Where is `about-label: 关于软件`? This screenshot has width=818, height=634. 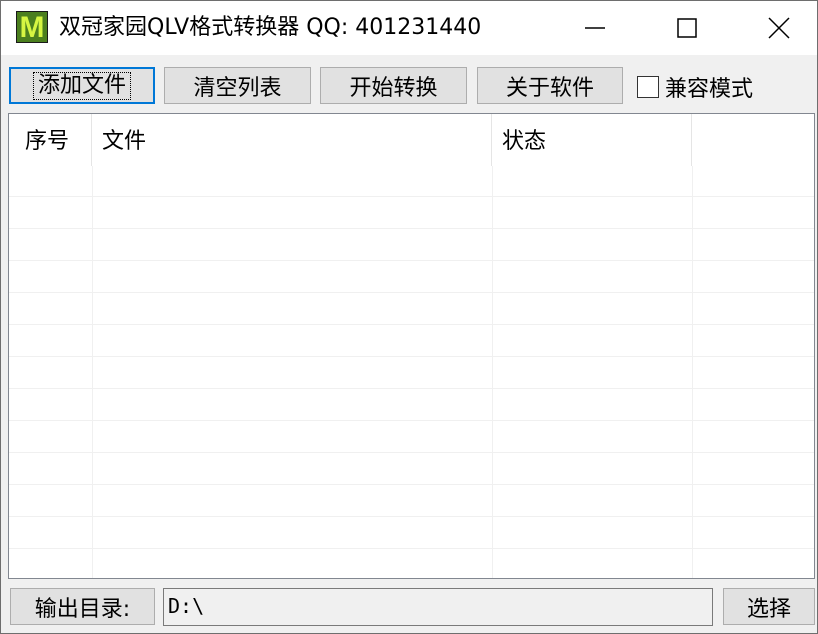 about-label: 关于软件 is located at coordinates (549, 88).